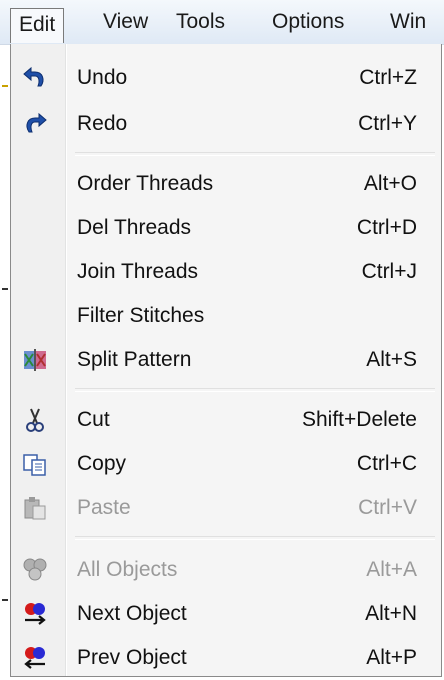  What do you see at coordinates (226, 658) in the screenshot?
I see `menu-item-prev-object: Prev Object Alt+P` at bounding box center [226, 658].